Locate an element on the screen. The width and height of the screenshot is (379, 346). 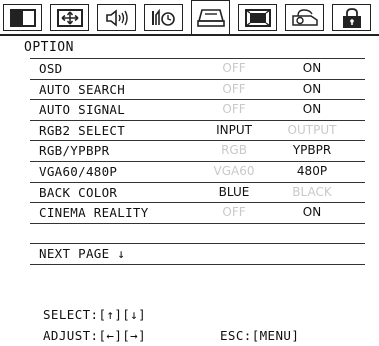
display-icon is located at coordinates (257, 17).